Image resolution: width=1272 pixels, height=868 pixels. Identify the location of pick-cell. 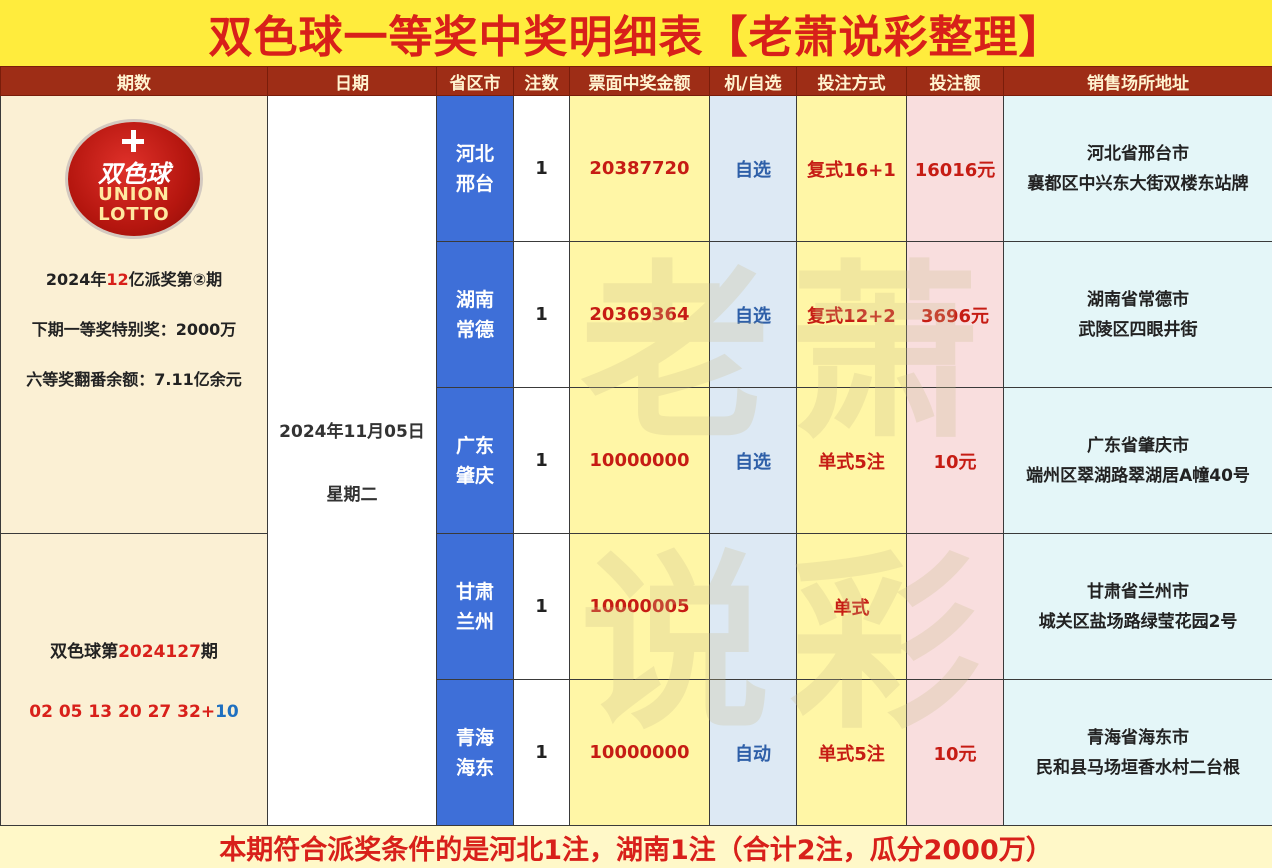
(753, 606).